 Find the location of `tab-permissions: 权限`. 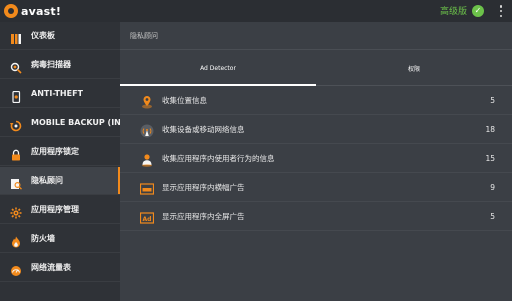

tab-permissions: 权限 is located at coordinates (414, 68).